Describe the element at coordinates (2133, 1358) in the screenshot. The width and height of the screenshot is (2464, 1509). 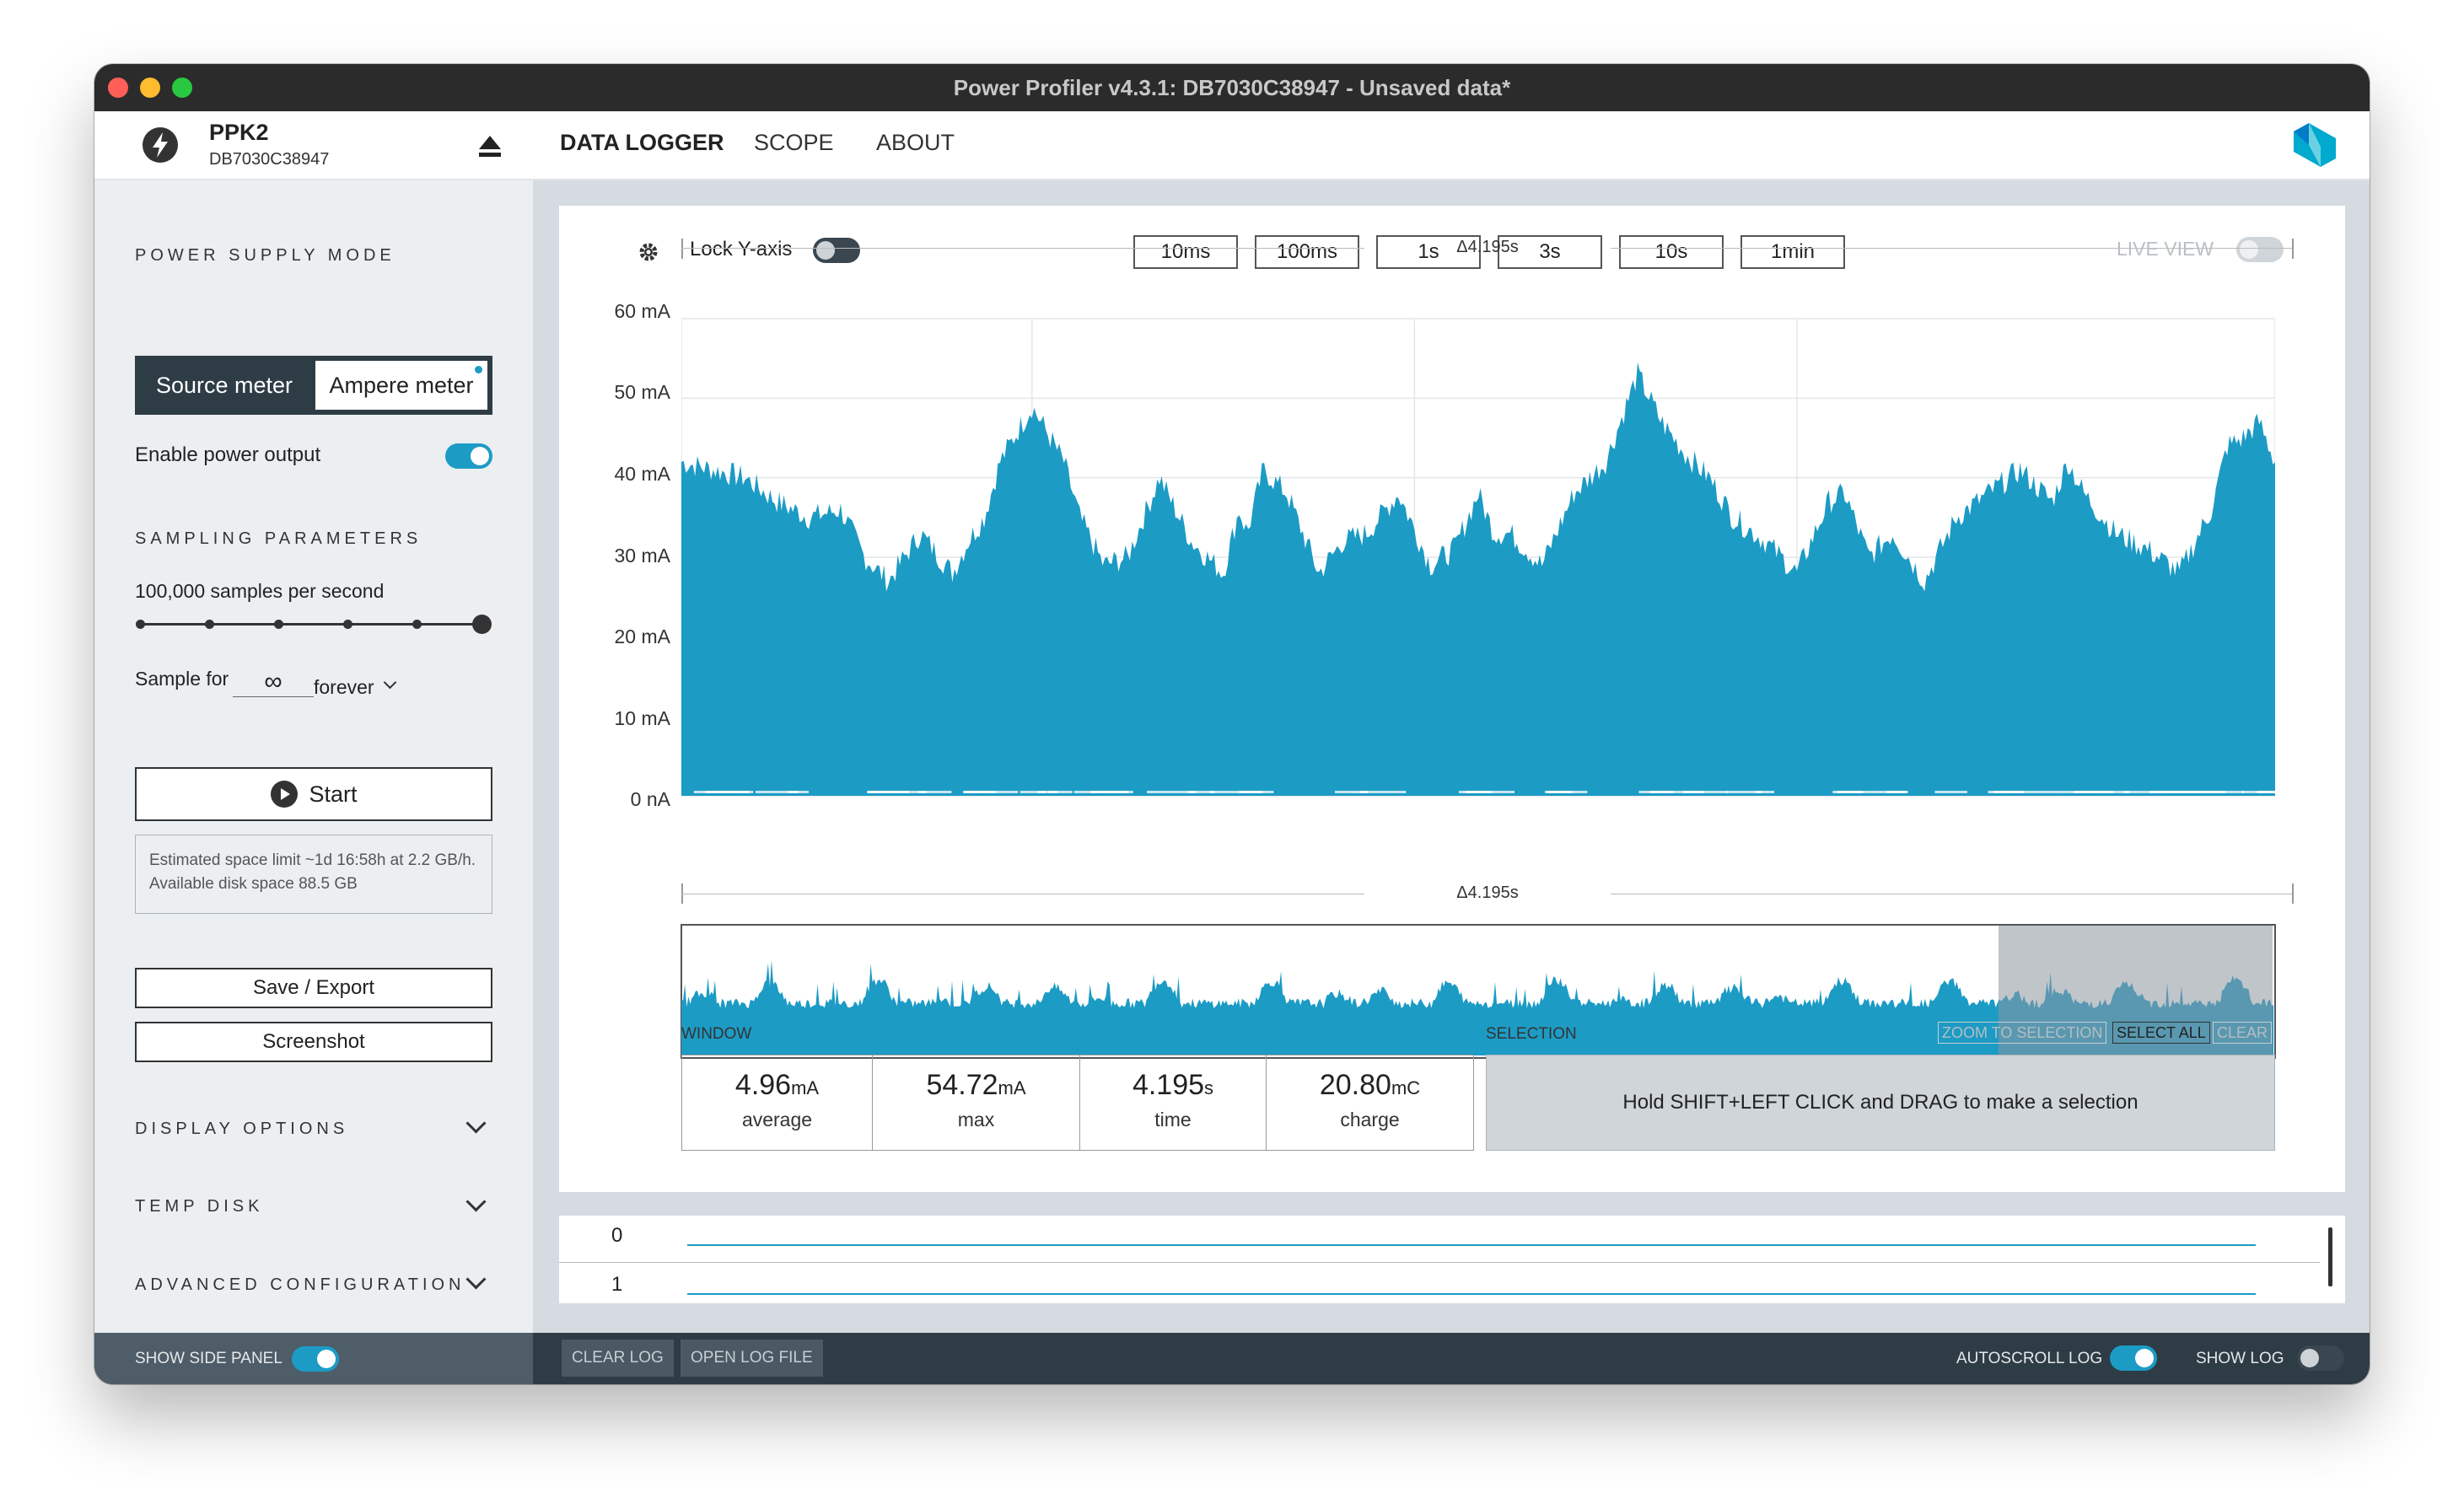
I see `autoscroll-log-toggle` at that location.